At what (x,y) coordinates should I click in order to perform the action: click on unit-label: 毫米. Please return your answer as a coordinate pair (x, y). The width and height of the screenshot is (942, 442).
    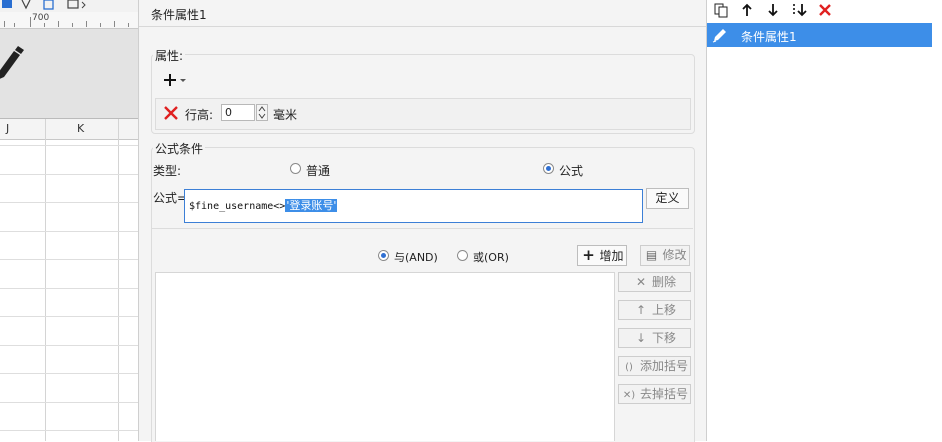
    Looking at the image, I should click on (285, 115).